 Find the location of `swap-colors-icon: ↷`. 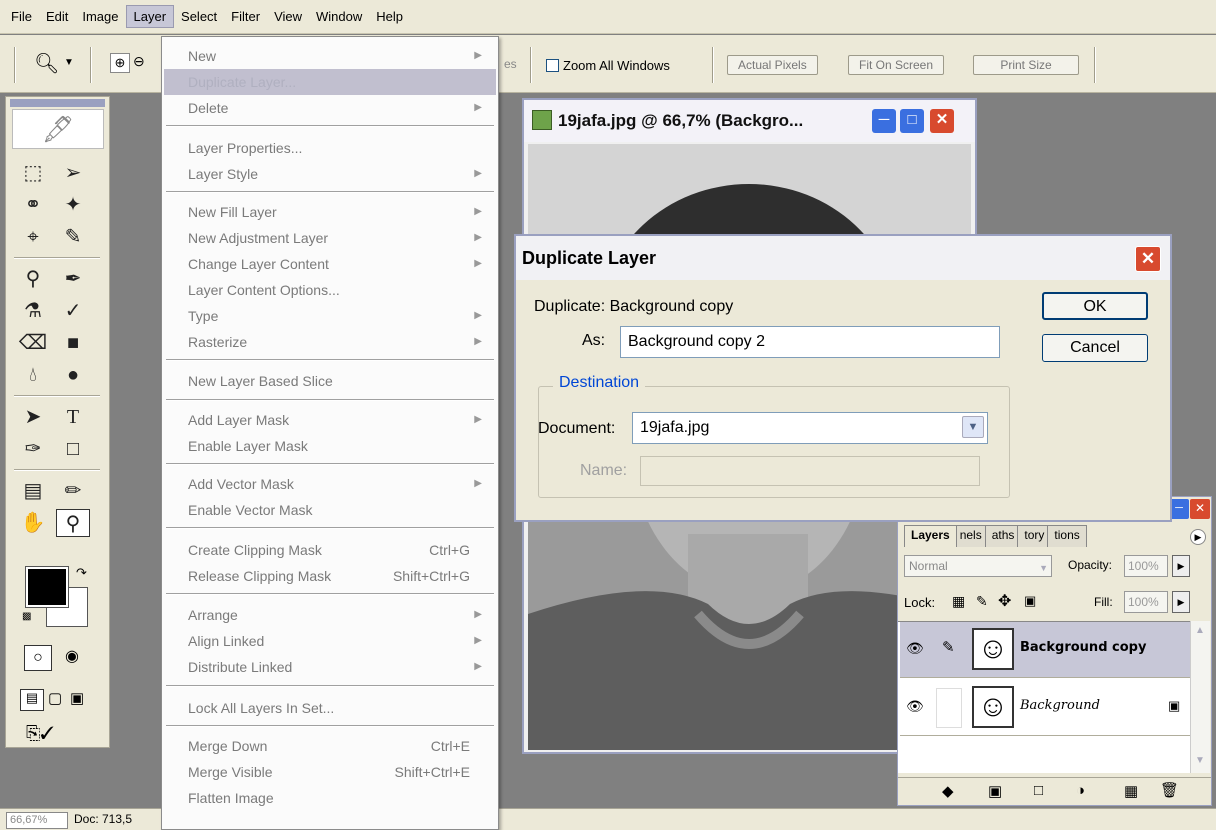

swap-colors-icon: ↷ is located at coordinates (81, 573).